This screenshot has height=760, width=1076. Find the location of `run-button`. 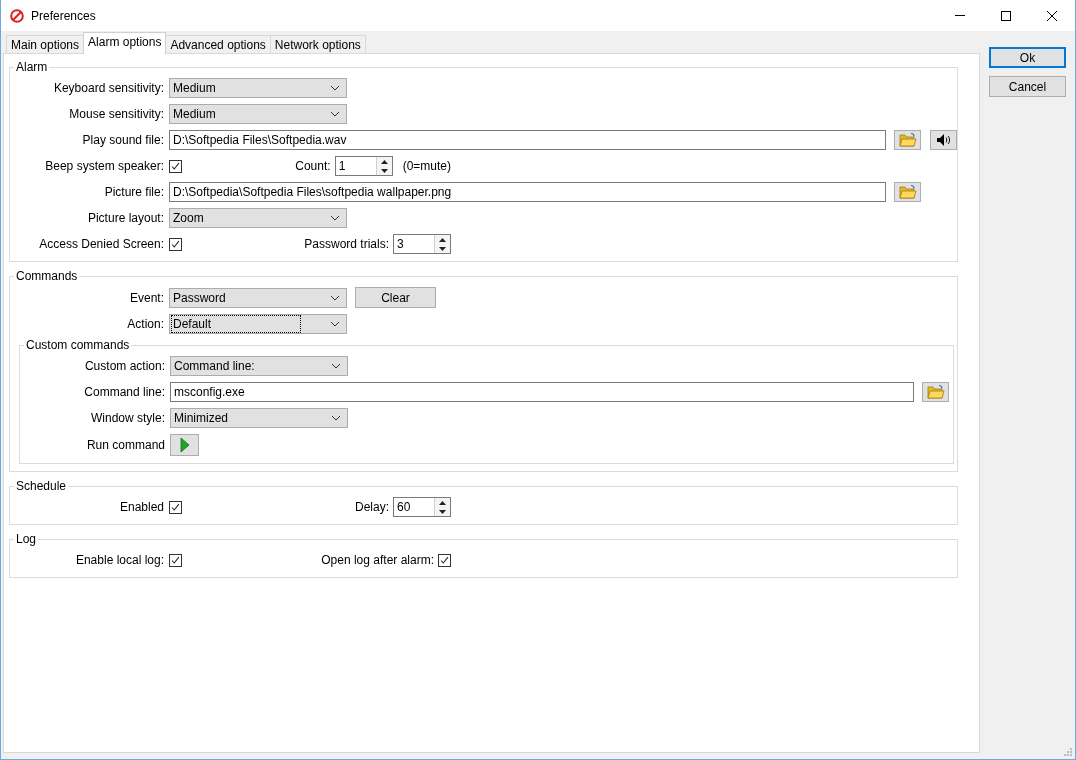

run-button is located at coordinates (184, 445).